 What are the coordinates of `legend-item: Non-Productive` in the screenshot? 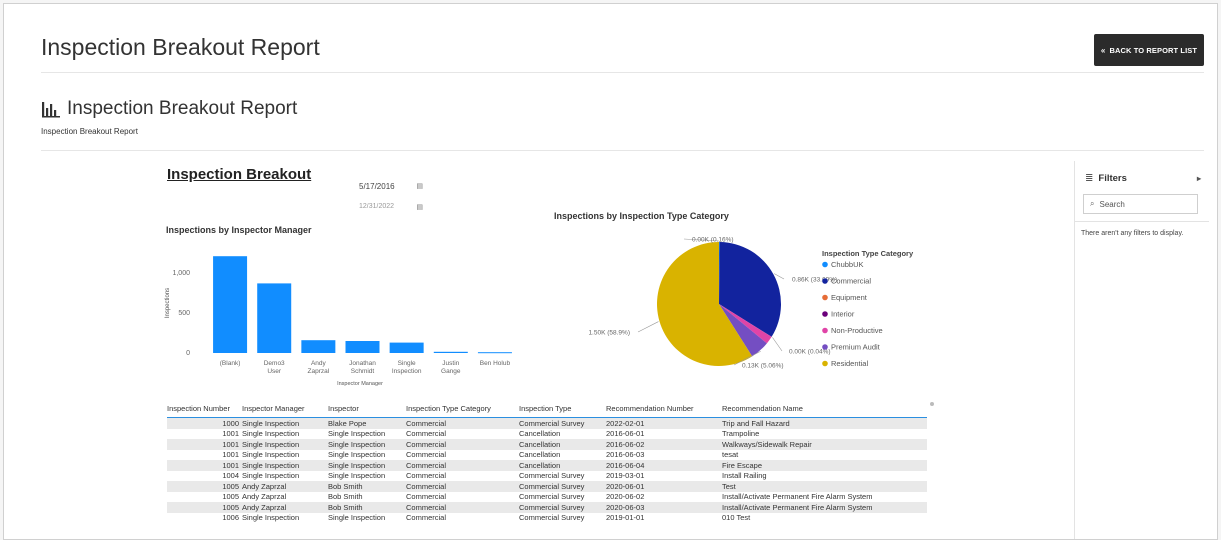 It's located at (857, 330).